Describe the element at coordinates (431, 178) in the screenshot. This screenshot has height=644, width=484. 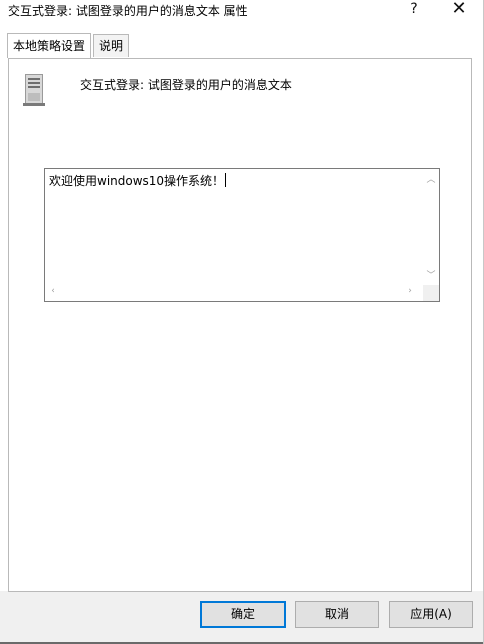
I see `scroll-up-icon: ︿` at that location.